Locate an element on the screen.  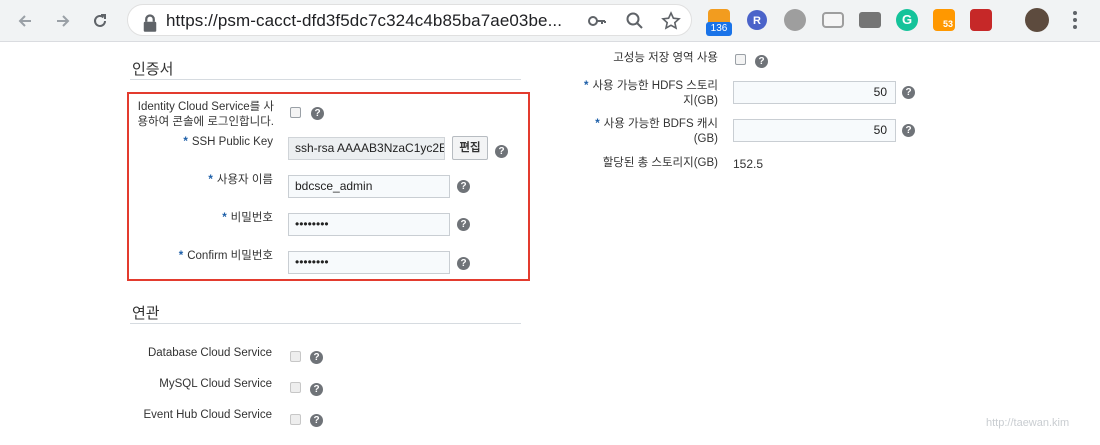
counter-extension-label: 53 is located at coordinates (947, 24).